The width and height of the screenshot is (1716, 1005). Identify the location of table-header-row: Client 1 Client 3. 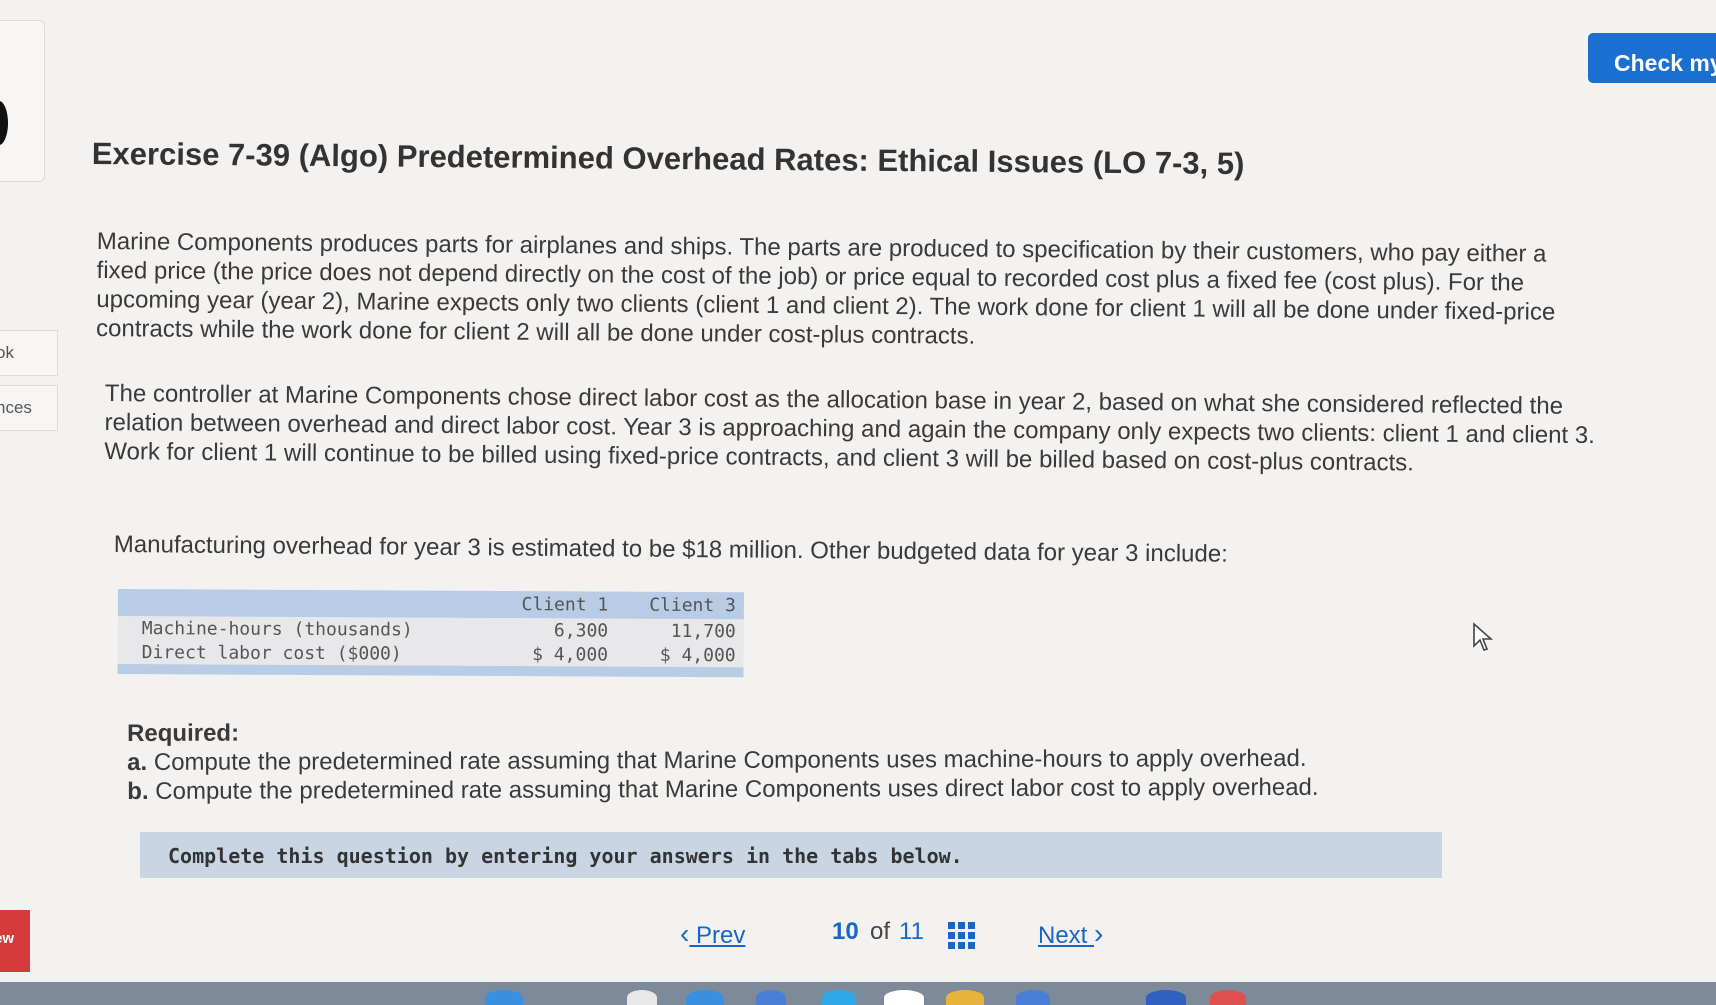
(430, 604).